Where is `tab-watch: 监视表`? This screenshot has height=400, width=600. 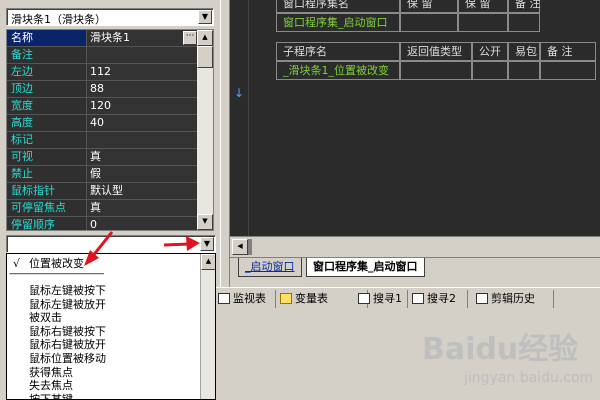 tab-watch: 监视表 is located at coordinates (246, 299).